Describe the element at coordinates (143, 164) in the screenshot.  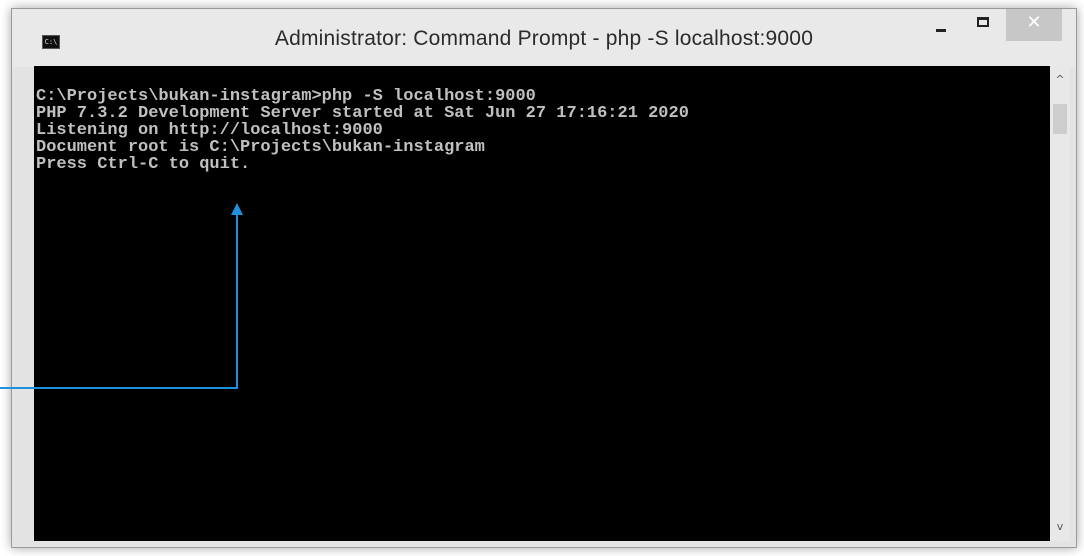
I see `console-line: Press Ctrl-C to quit.` at that location.